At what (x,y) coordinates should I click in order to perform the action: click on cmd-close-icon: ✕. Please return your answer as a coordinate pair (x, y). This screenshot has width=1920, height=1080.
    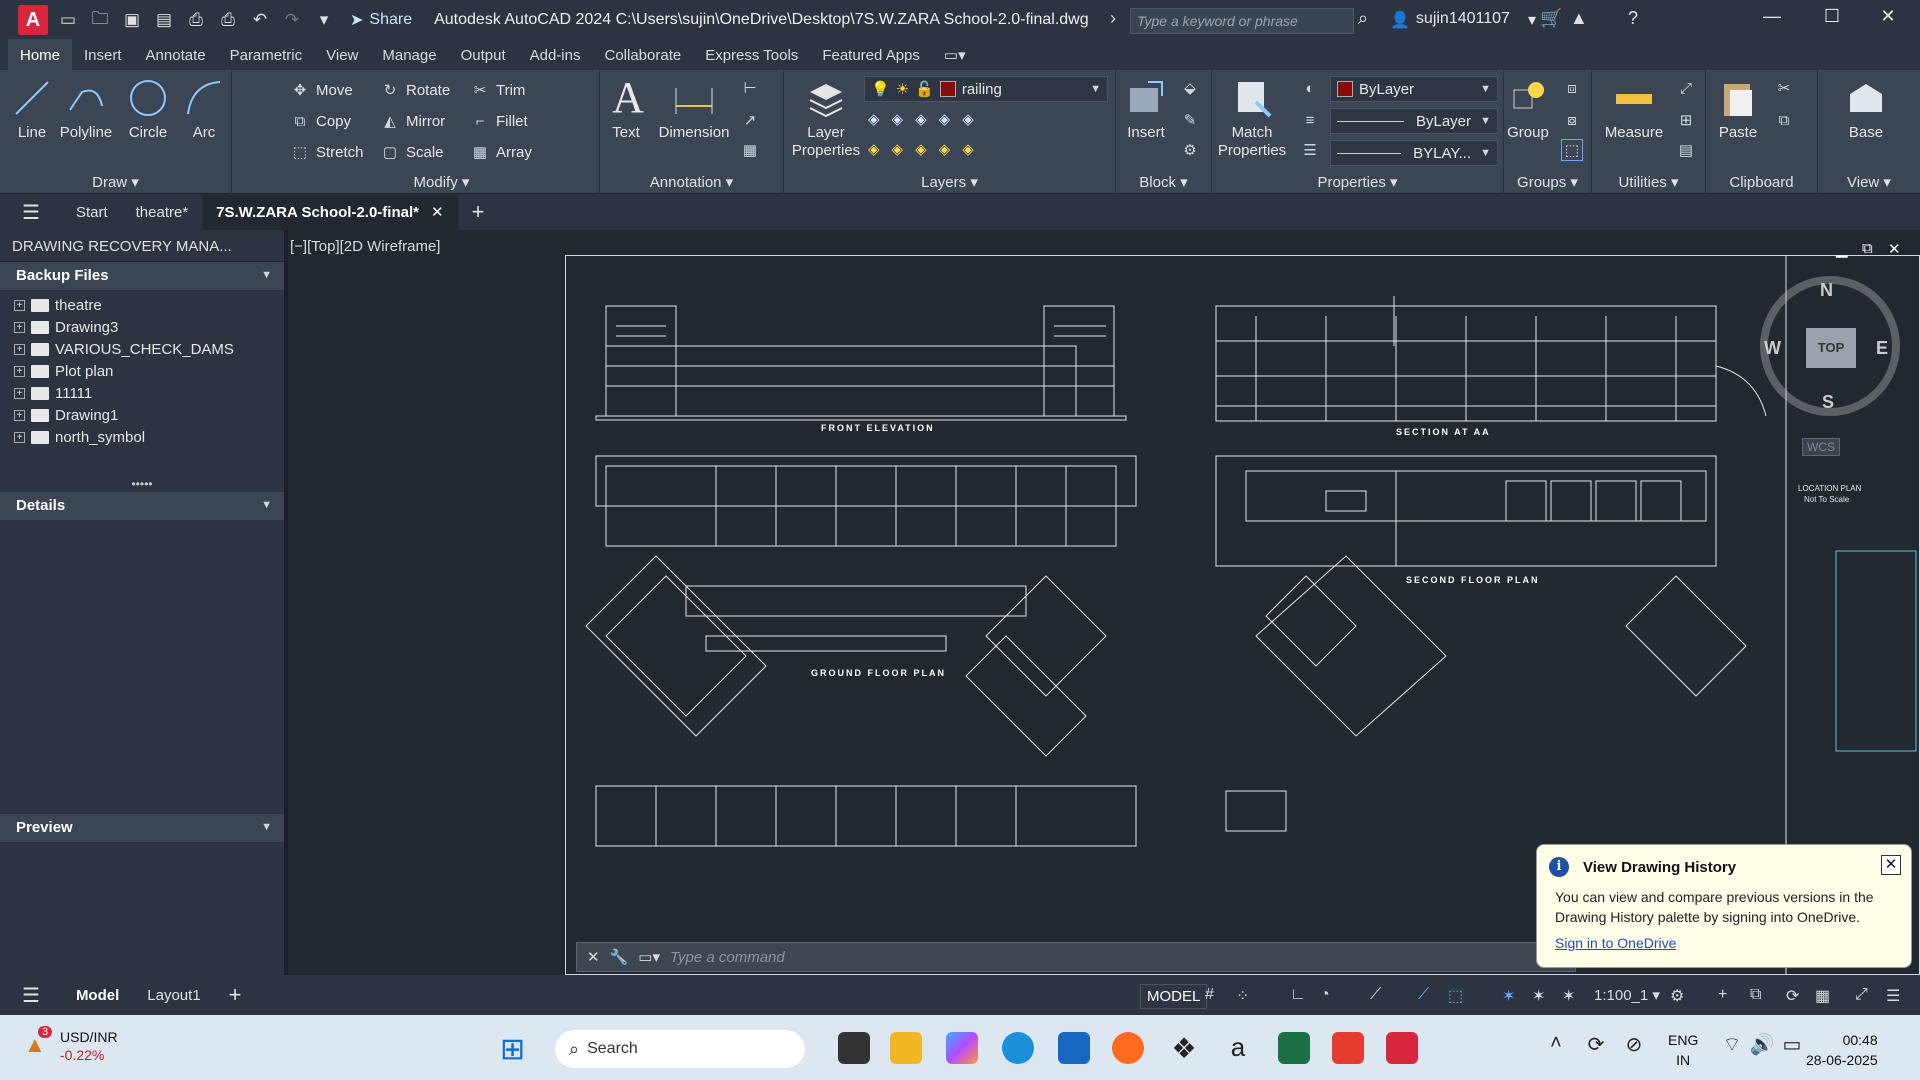
    Looking at the image, I should click on (593, 957).